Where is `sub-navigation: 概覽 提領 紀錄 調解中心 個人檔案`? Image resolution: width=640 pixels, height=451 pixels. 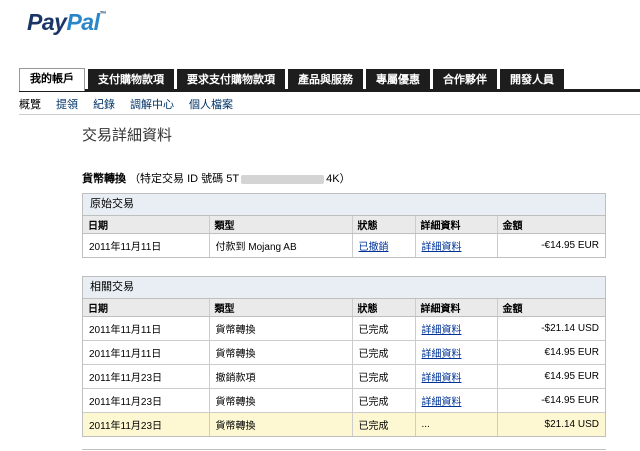 sub-navigation: 概覽 提領 紀錄 調解中心 個人檔案 is located at coordinates (133, 104).